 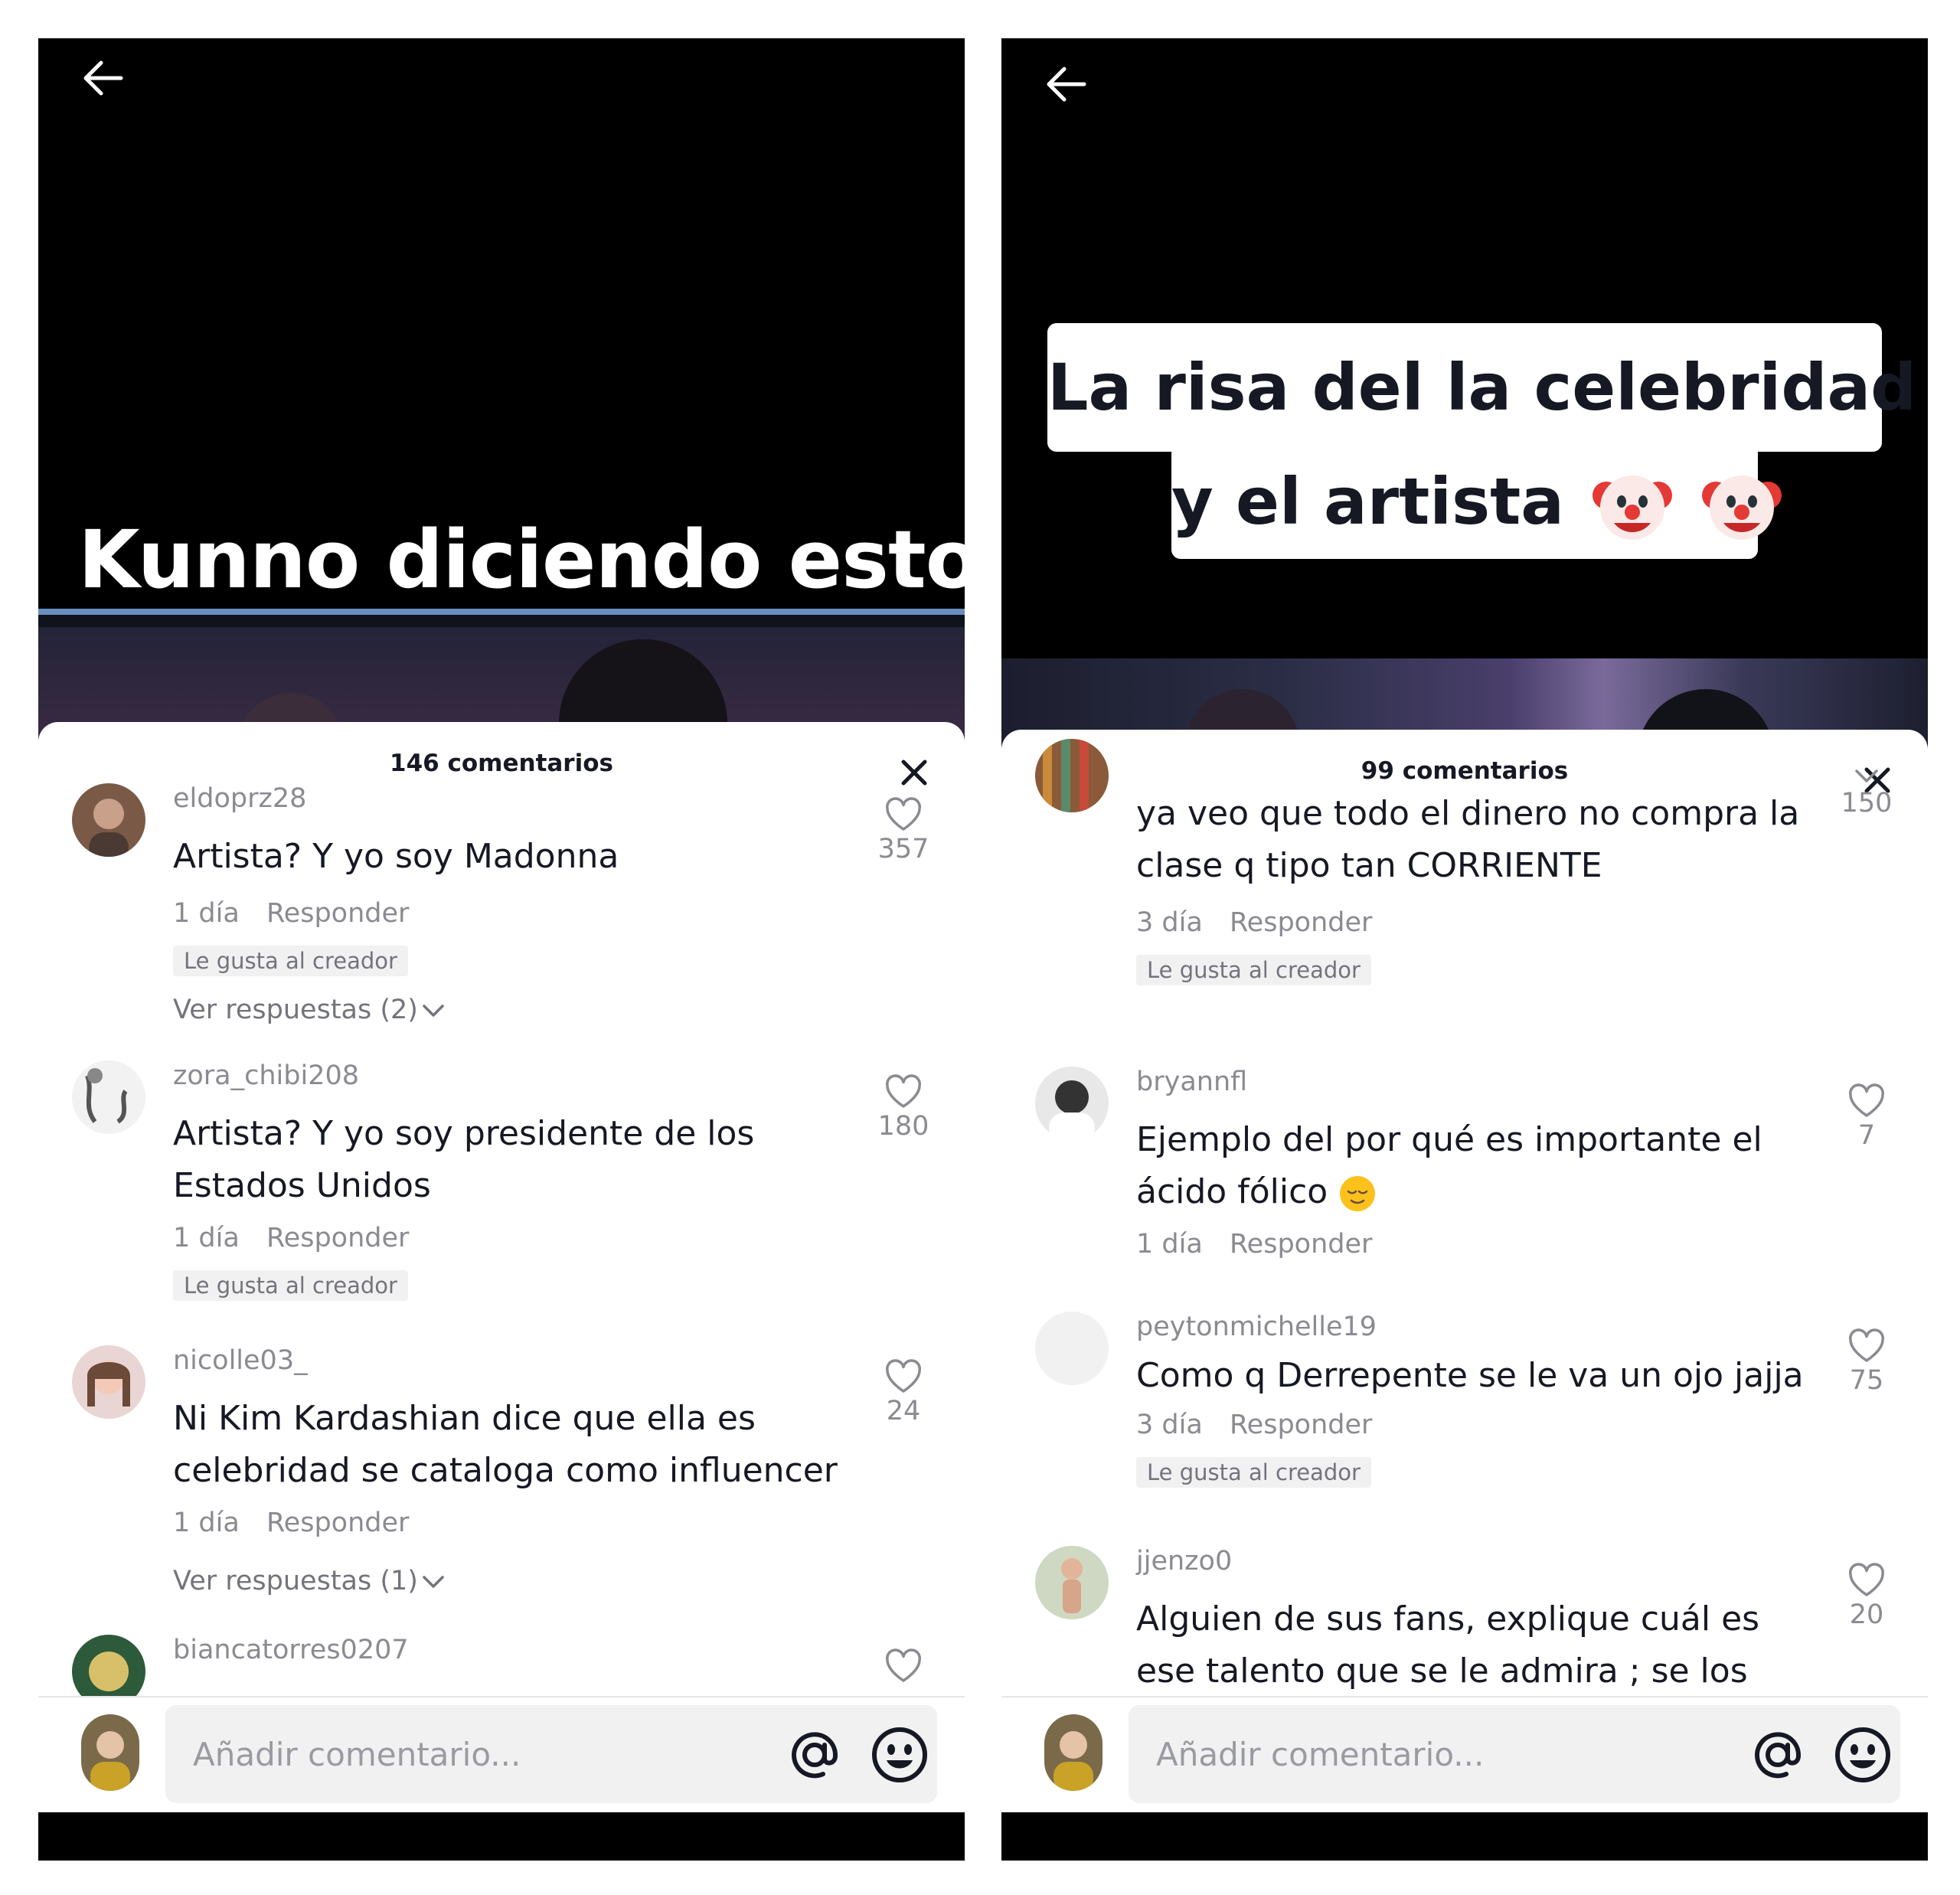 I want to click on comment-username: bryannfl, so click(x=1191, y=1082).